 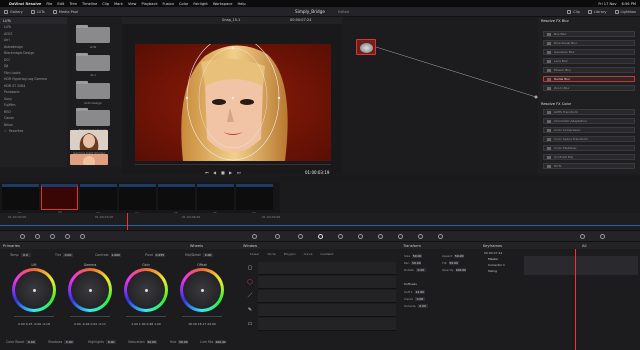 What do you see at coordinates (360, 236) in the screenshot?
I see `magic-mask-icon` at bounding box center [360, 236].